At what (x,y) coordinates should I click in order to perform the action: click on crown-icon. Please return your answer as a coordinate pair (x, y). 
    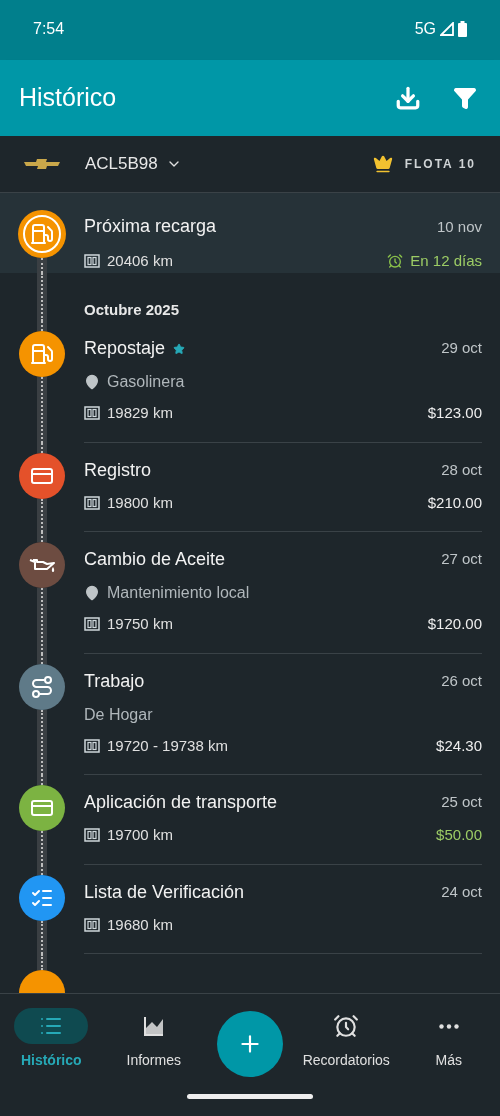
    Looking at the image, I should click on (382, 164).